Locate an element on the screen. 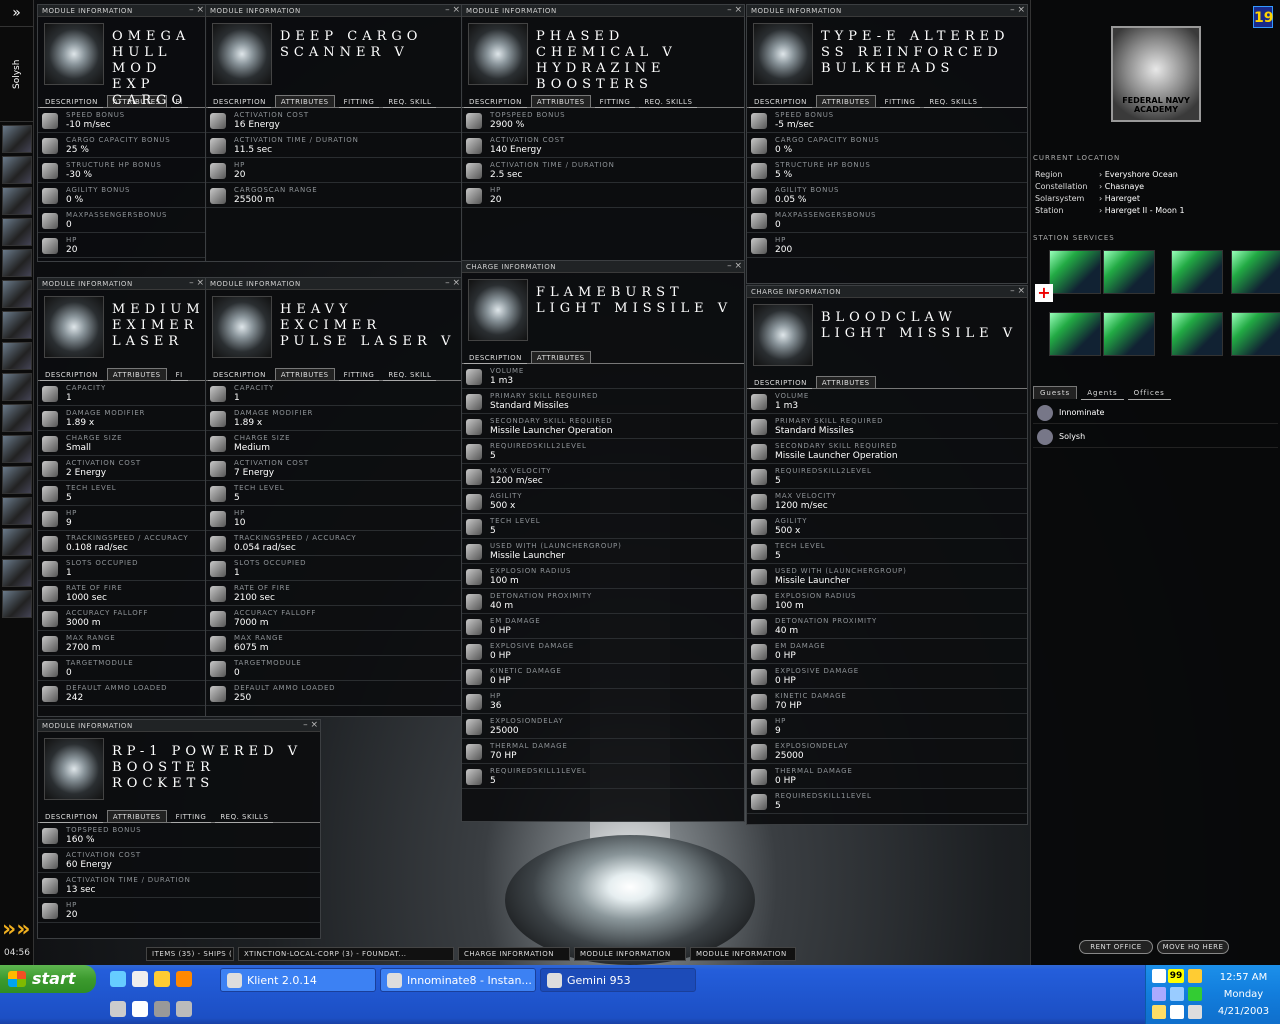  assets-icon is located at coordinates (17, 294).